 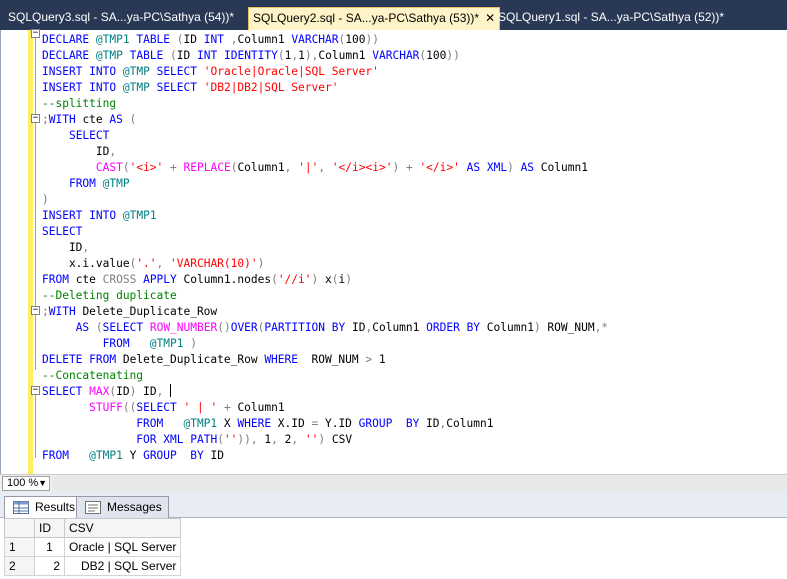 I want to click on row-number: 2, so click(x=19, y=566).